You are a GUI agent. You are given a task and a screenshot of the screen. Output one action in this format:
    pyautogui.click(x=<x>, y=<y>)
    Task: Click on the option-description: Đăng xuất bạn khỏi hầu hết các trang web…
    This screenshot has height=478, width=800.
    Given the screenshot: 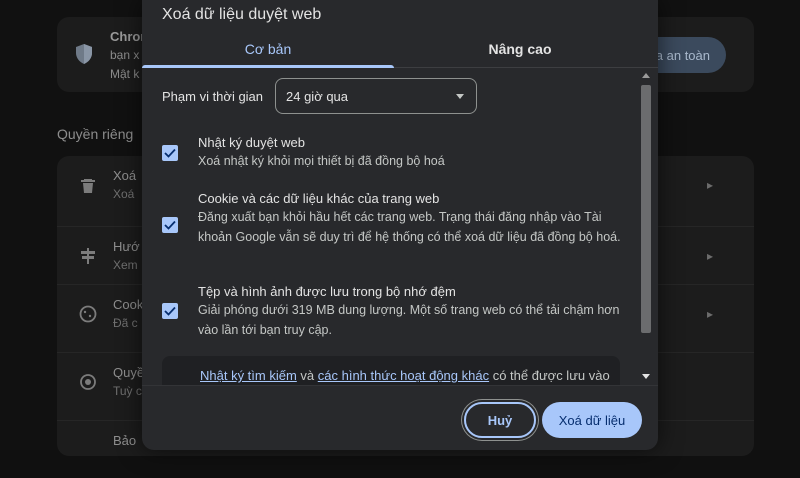 What is the action you would take?
    pyautogui.click(x=409, y=227)
    